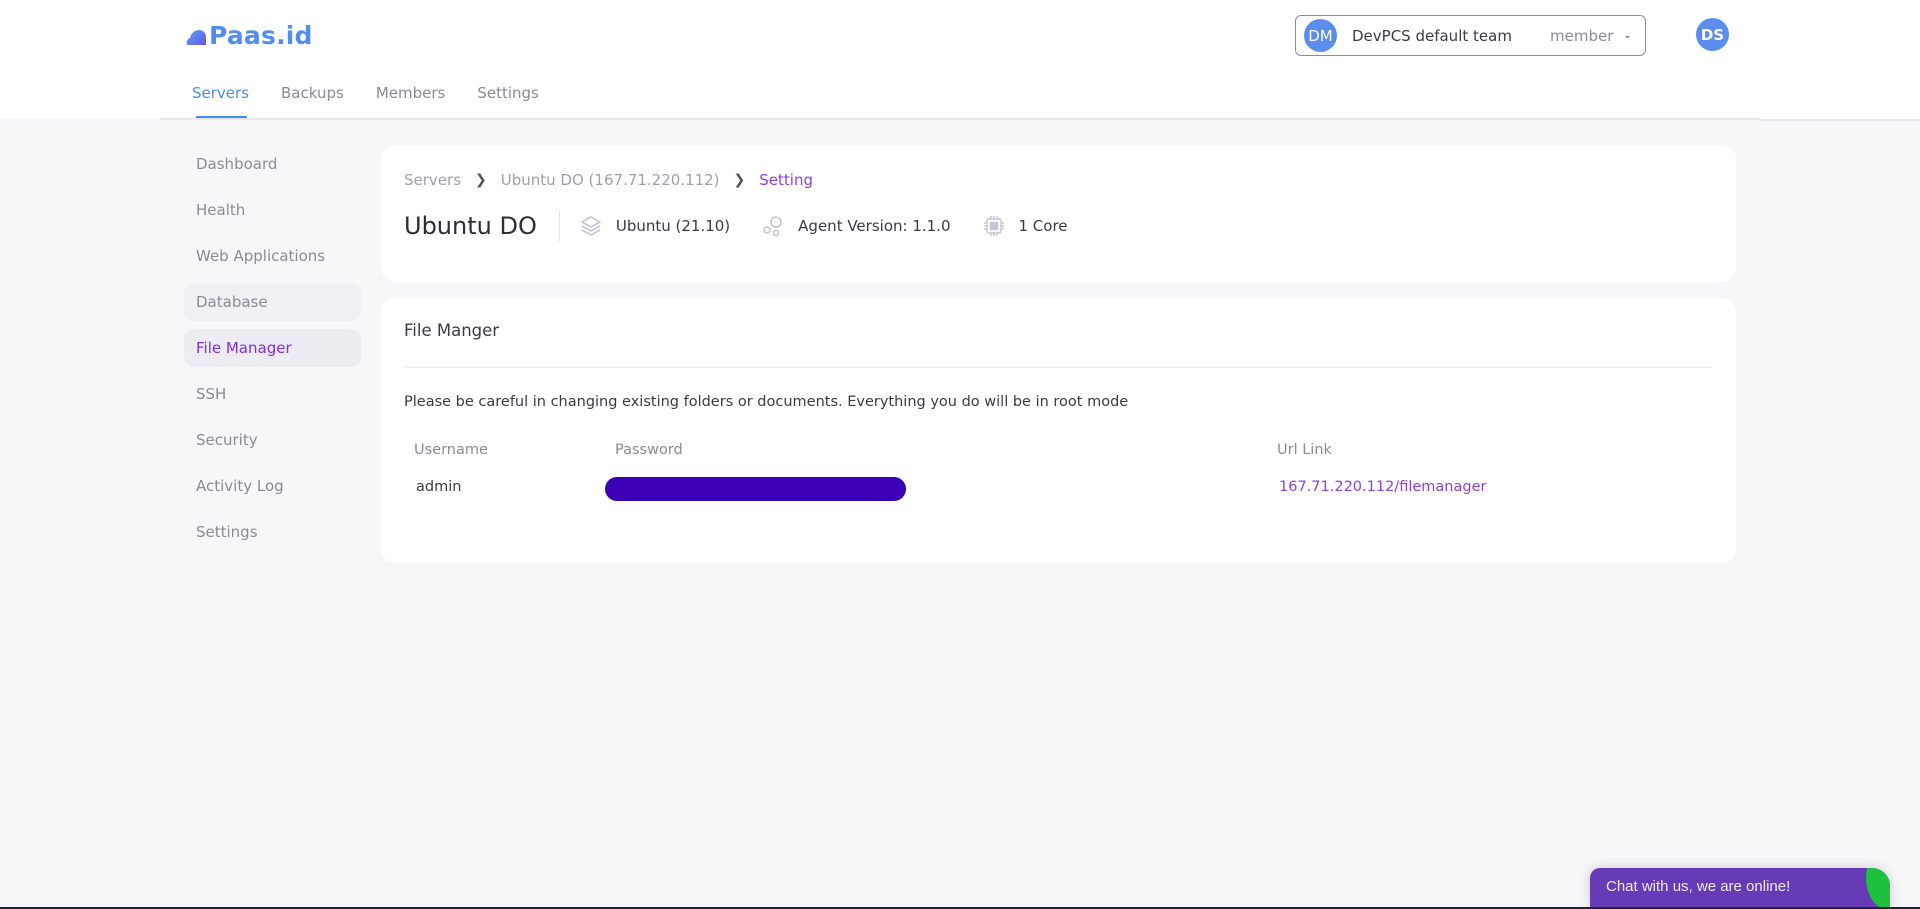 This screenshot has height=909, width=1920. What do you see at coordinates (451, 450) in the screenshot?
I see `column-header-username: Username` at bounding box center [451, 450].